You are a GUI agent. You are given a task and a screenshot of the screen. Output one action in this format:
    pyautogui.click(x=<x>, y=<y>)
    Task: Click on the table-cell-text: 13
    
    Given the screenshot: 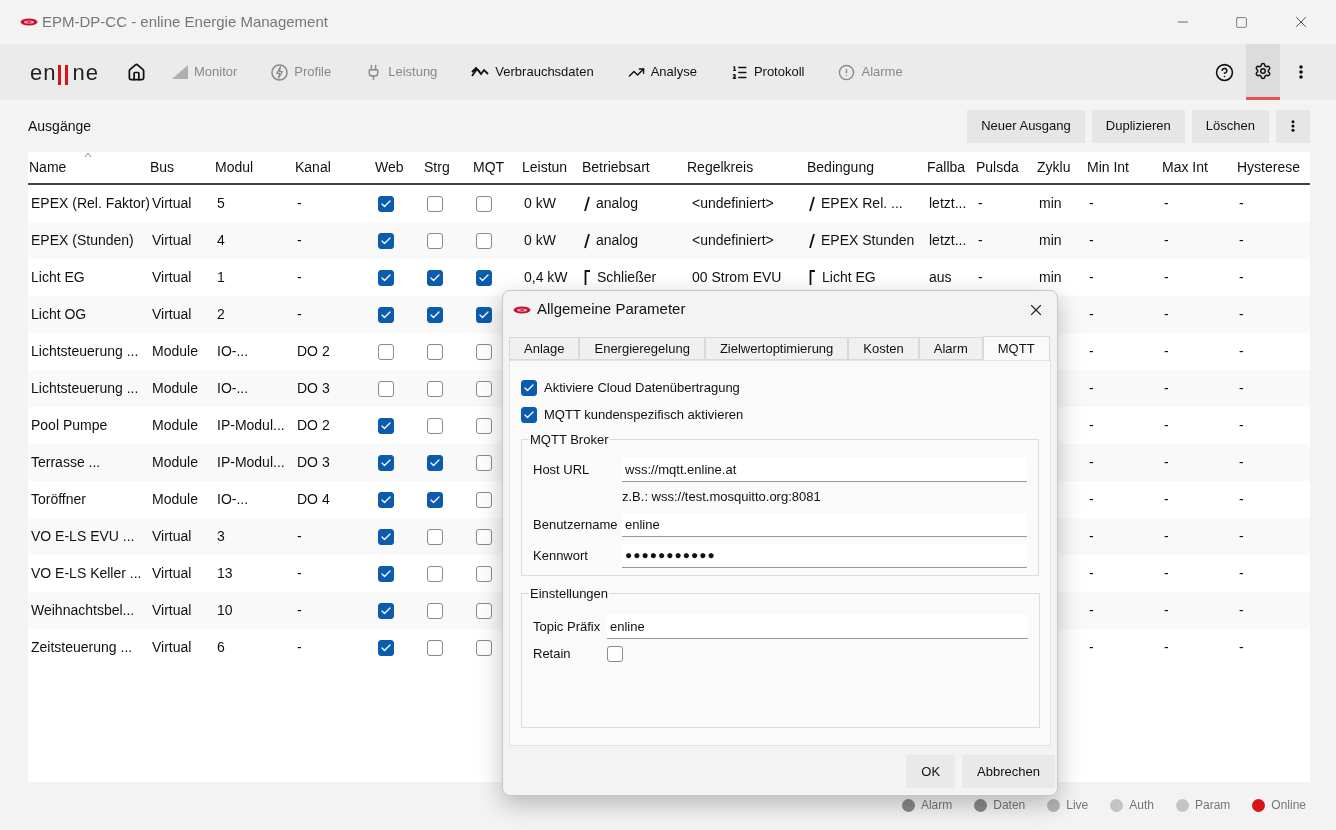 What is the action you would take?
    pyautogui.click(x=225, y=573)
    